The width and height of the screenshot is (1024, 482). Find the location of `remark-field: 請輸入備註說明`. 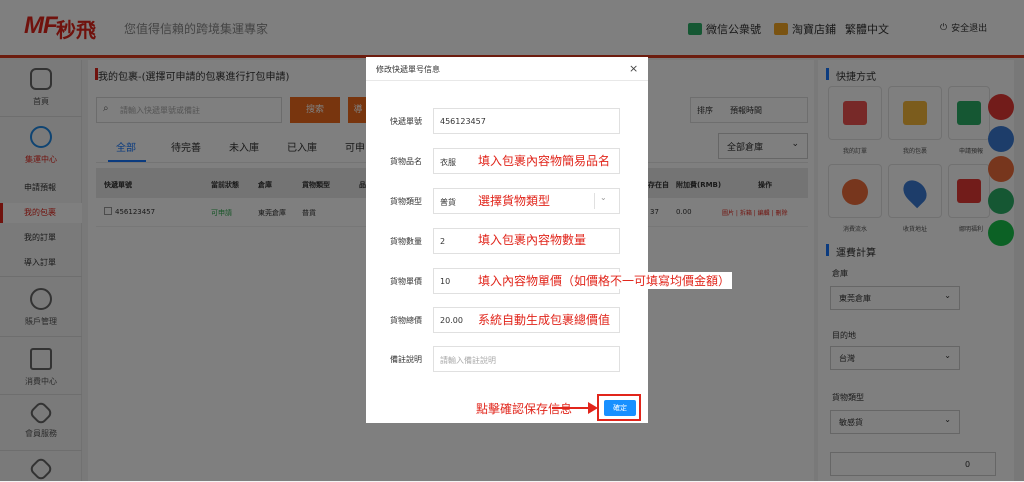

remark-field: 請輸入備註說明 is located at coordinates (526, 359).